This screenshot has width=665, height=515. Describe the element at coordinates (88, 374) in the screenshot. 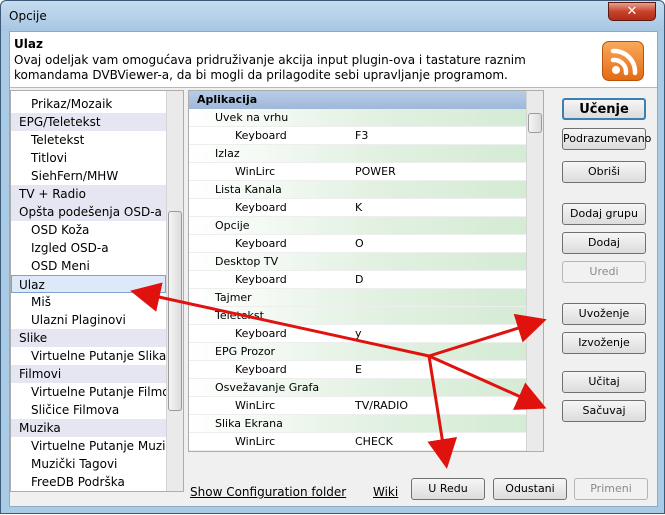

I see `tree-category: Filmovi` at that location.